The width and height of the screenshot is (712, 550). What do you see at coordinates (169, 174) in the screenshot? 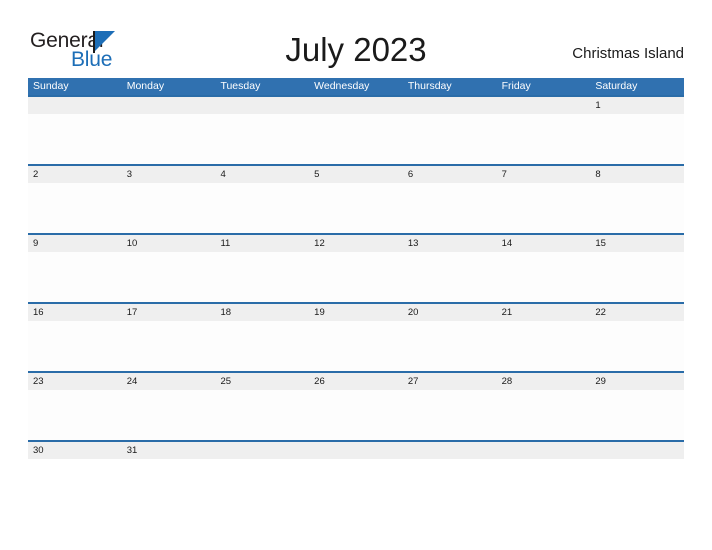
I see `day-number: 3` at bounding box center [169, 174].